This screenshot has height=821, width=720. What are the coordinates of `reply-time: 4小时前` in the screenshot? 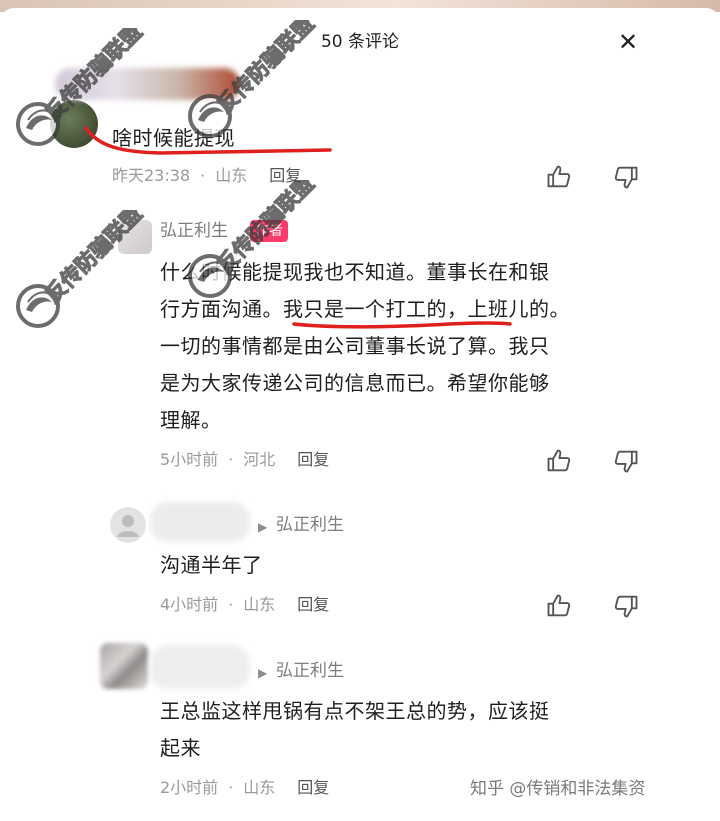 It's located at (189, 604).